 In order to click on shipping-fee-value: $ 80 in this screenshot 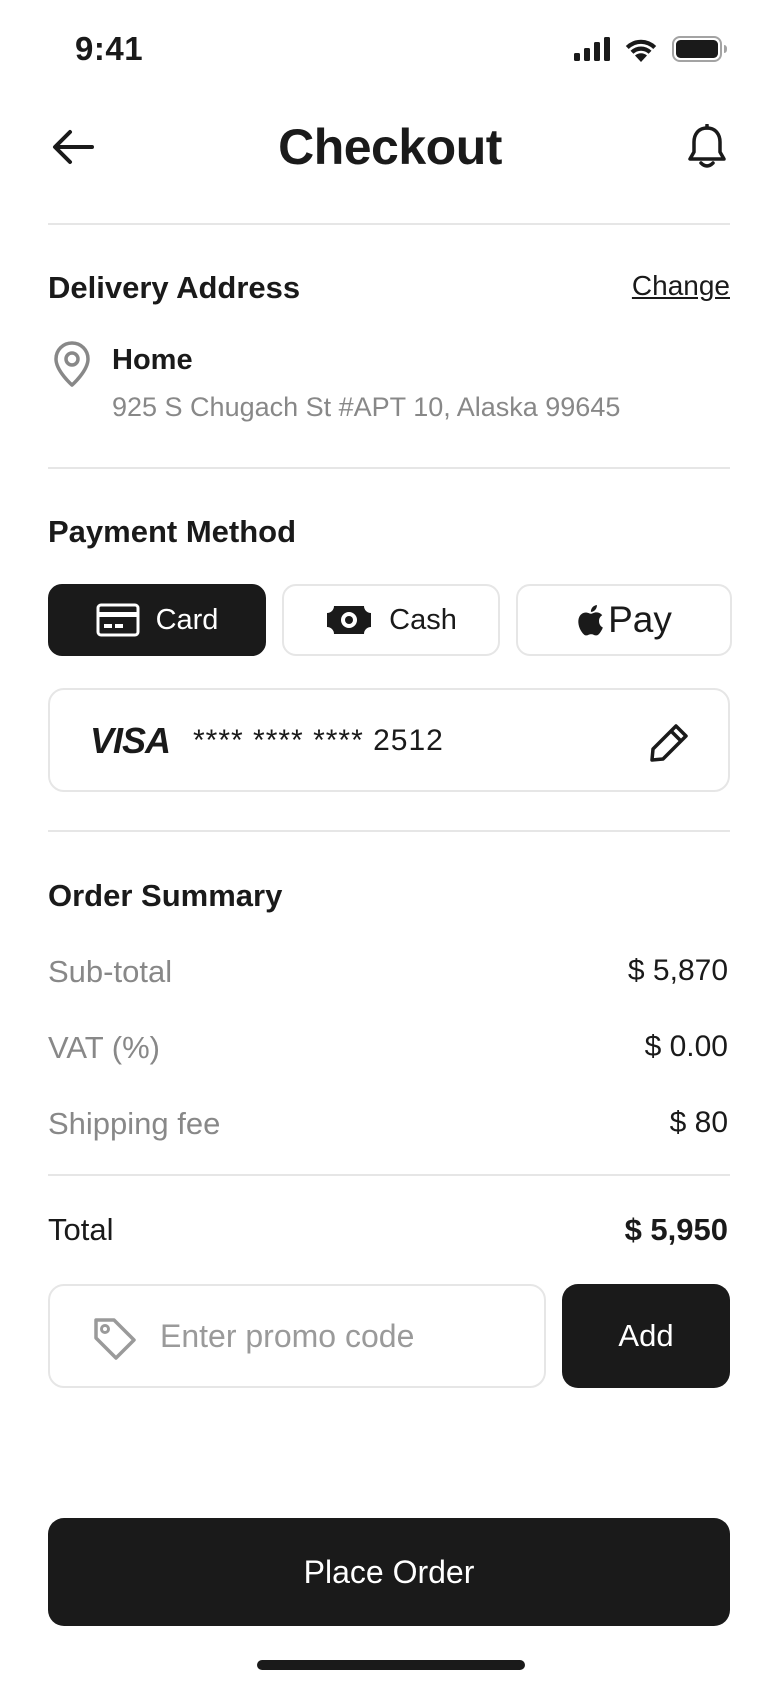, I will do `click(698, 1122)`.